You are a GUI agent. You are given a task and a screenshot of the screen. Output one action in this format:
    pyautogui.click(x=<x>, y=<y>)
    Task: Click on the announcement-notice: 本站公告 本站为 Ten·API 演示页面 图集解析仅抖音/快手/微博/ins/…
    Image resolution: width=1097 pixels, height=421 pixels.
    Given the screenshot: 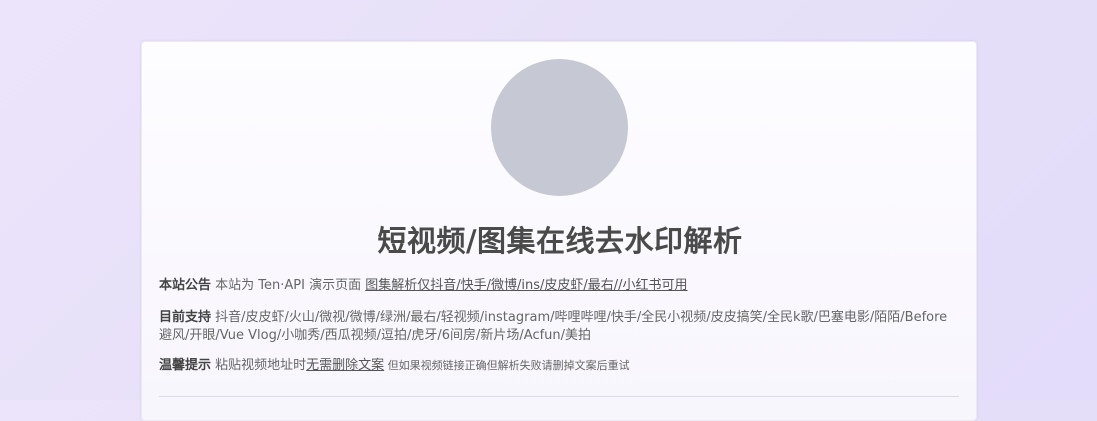 What is the action you would take?
    pyautogui.click(x=559, y=286)
    